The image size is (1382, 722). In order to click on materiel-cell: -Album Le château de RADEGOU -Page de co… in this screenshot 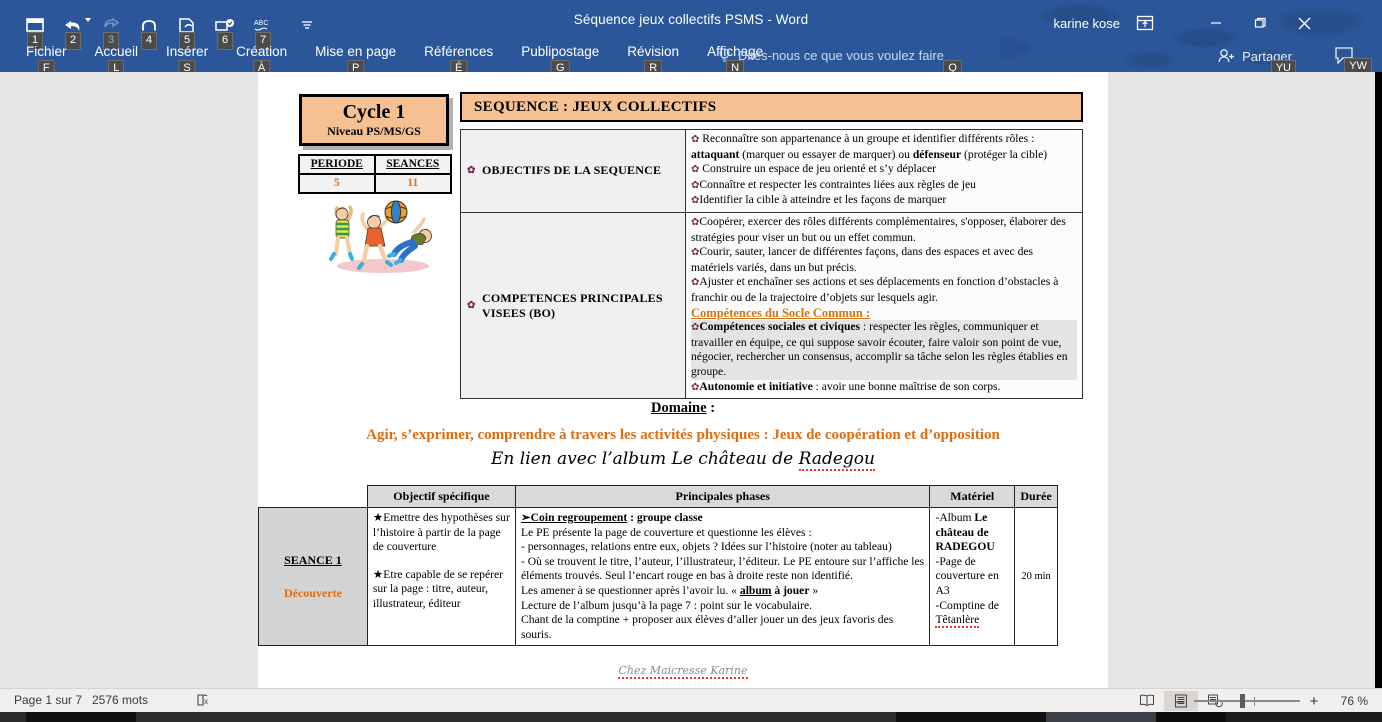, I will do `click(972, 576)`.